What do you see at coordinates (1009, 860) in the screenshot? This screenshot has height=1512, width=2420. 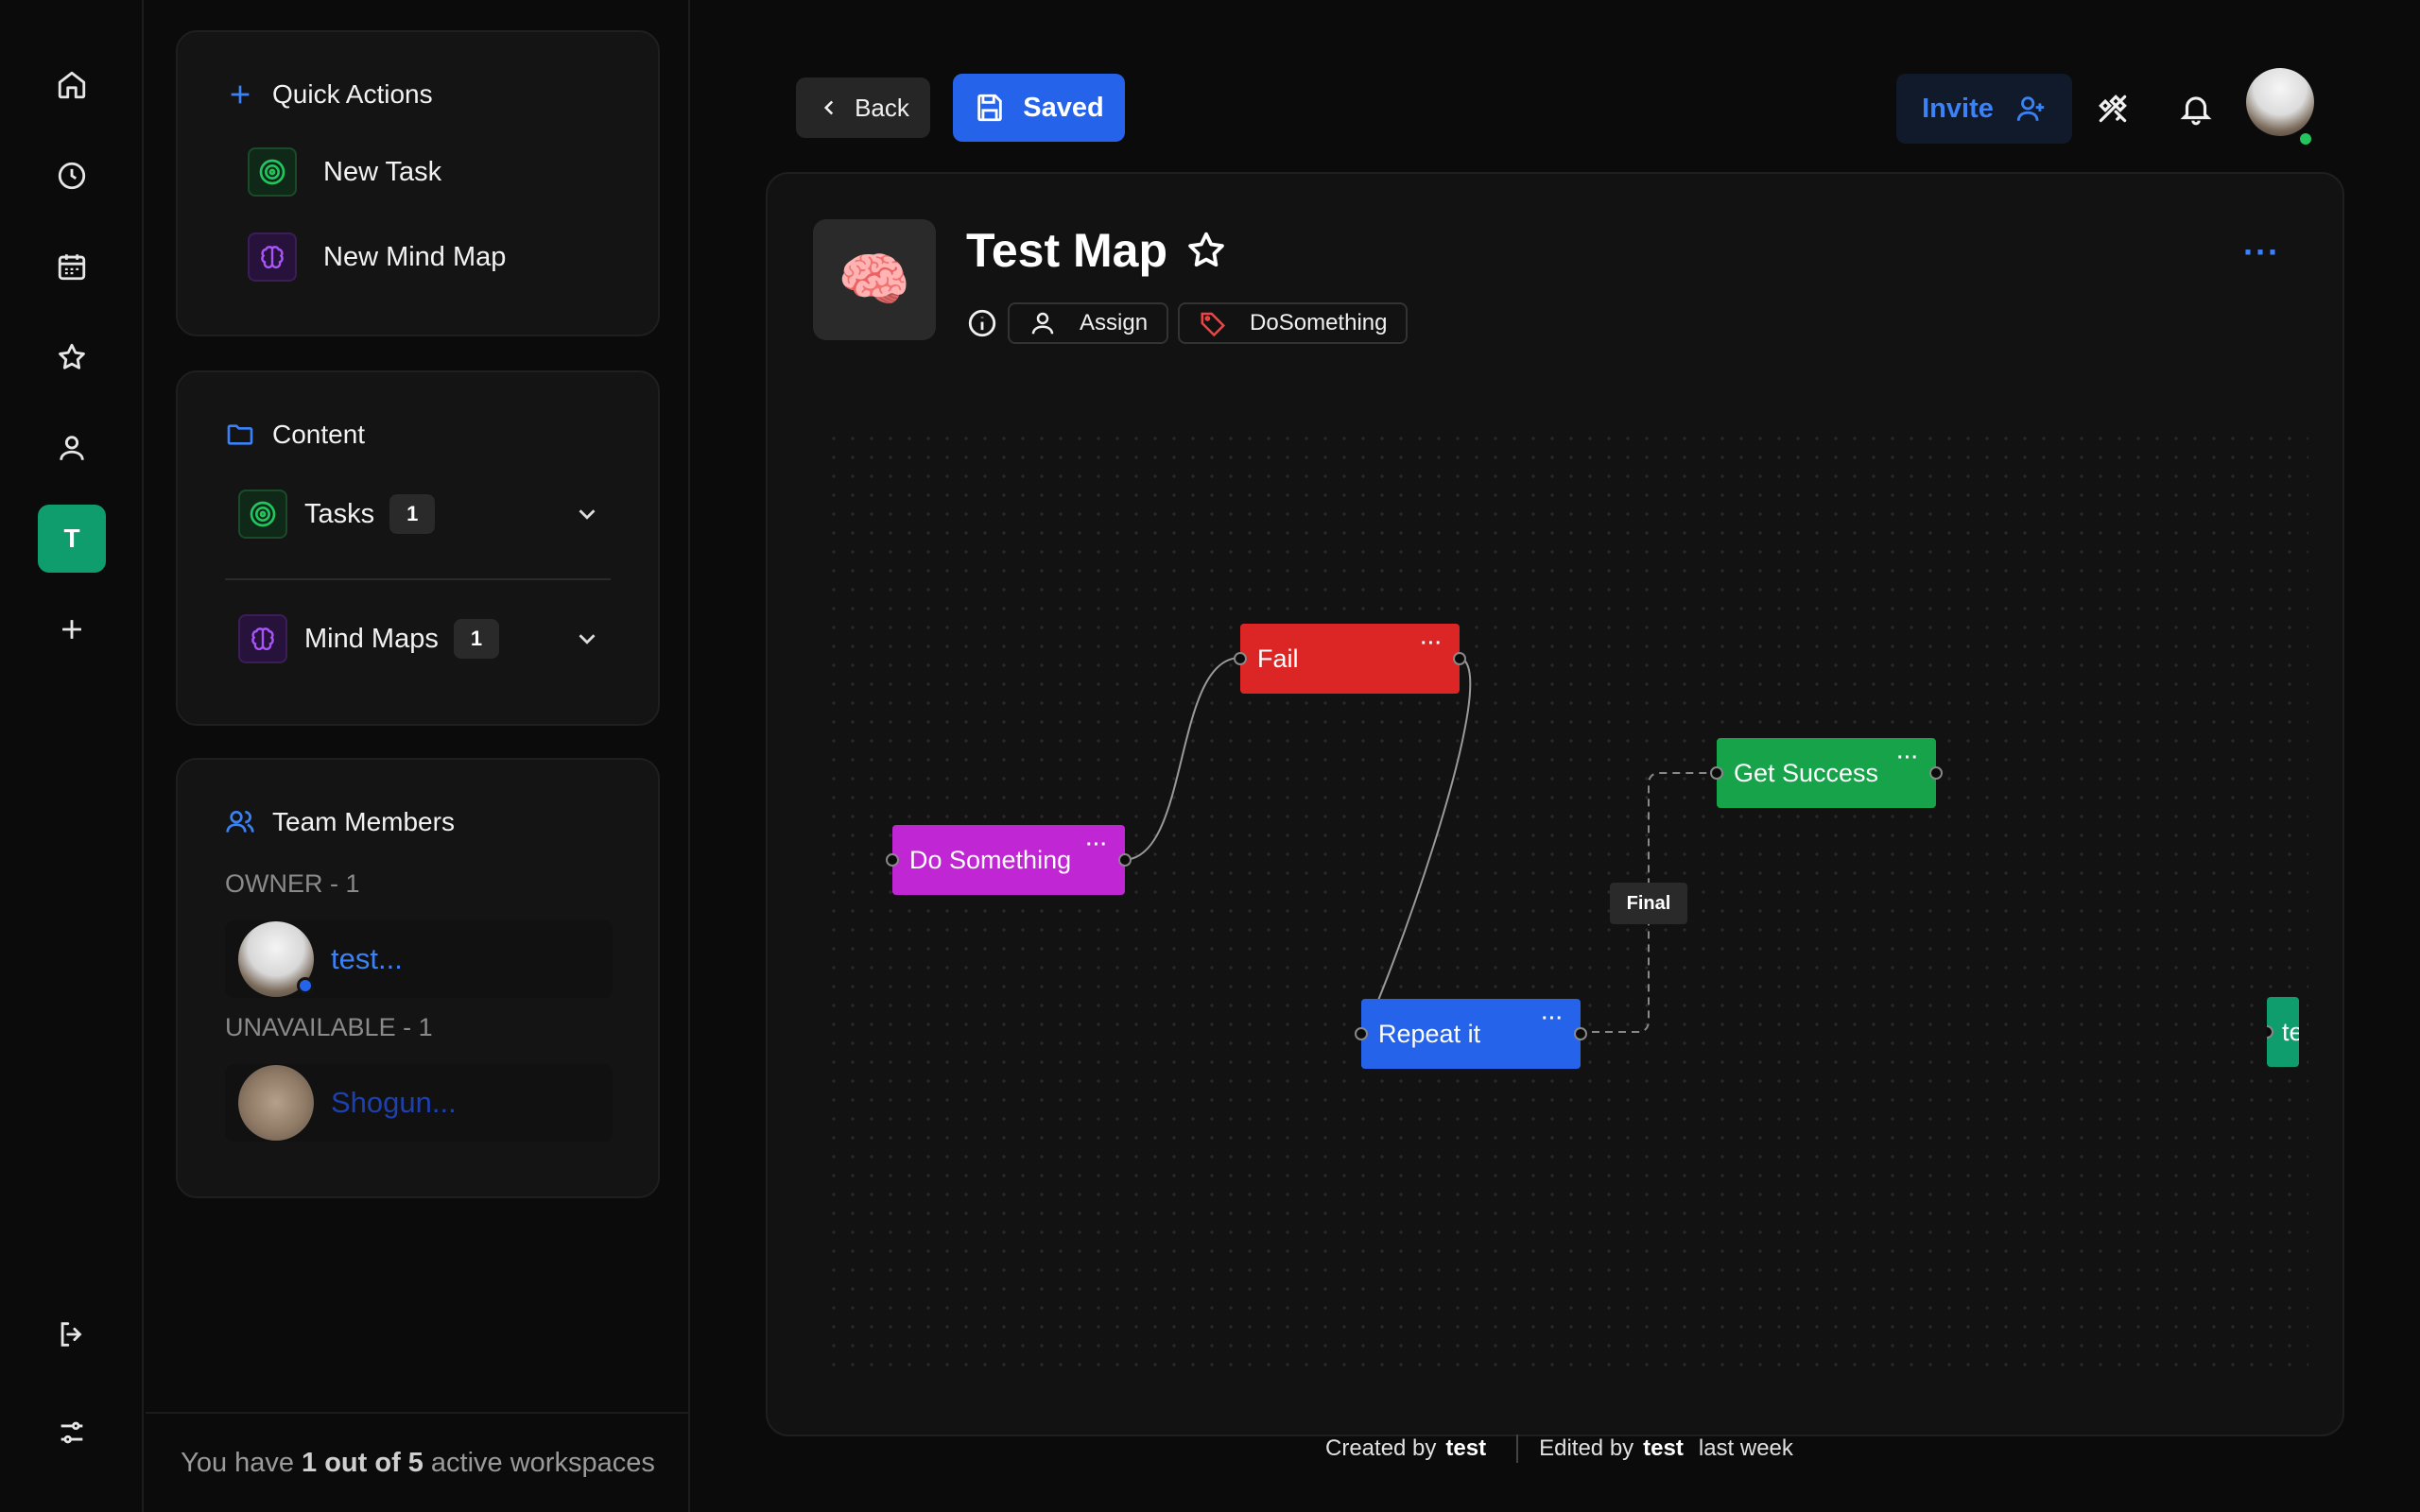 I see `node-do-something: Do Something ···` at bounding box center [1009, 860].